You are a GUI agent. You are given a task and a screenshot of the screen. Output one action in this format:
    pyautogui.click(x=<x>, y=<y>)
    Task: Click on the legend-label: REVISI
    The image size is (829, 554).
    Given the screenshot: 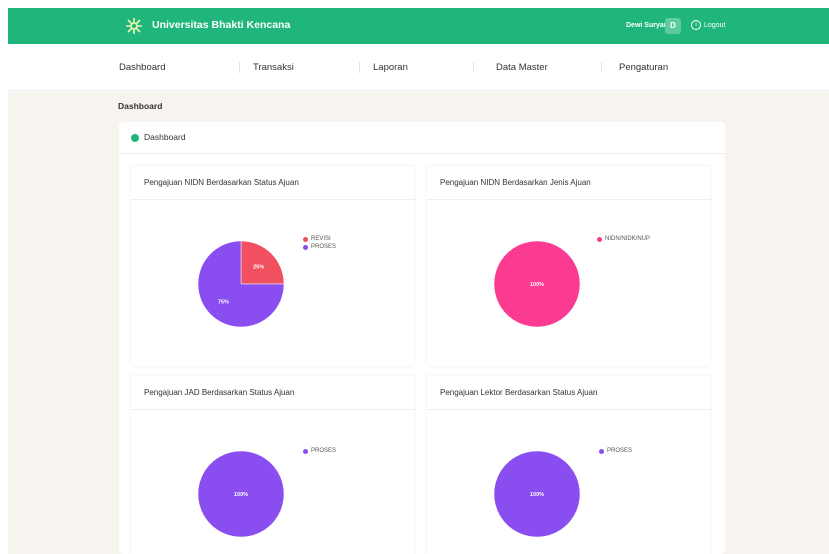 What is the action you would take?
    pyautogui.click(x=321, y=239)
    